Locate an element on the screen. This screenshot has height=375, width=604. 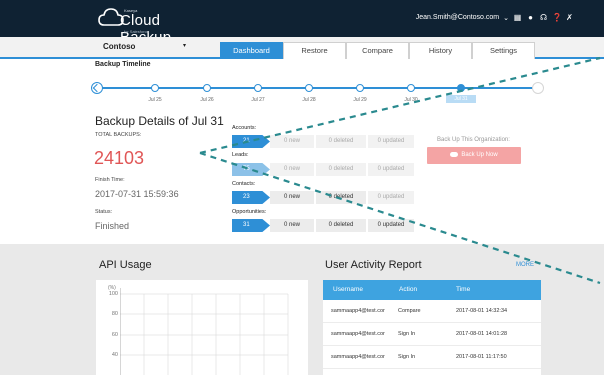
grid-icon: ▦ is located at coordinates (517, 17).